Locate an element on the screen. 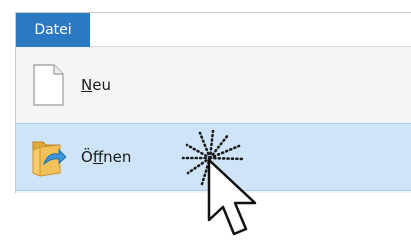 Image resolution: width=411 pixels, height=246 pixels. blank-document-icon is located at coordinates (48, 85).